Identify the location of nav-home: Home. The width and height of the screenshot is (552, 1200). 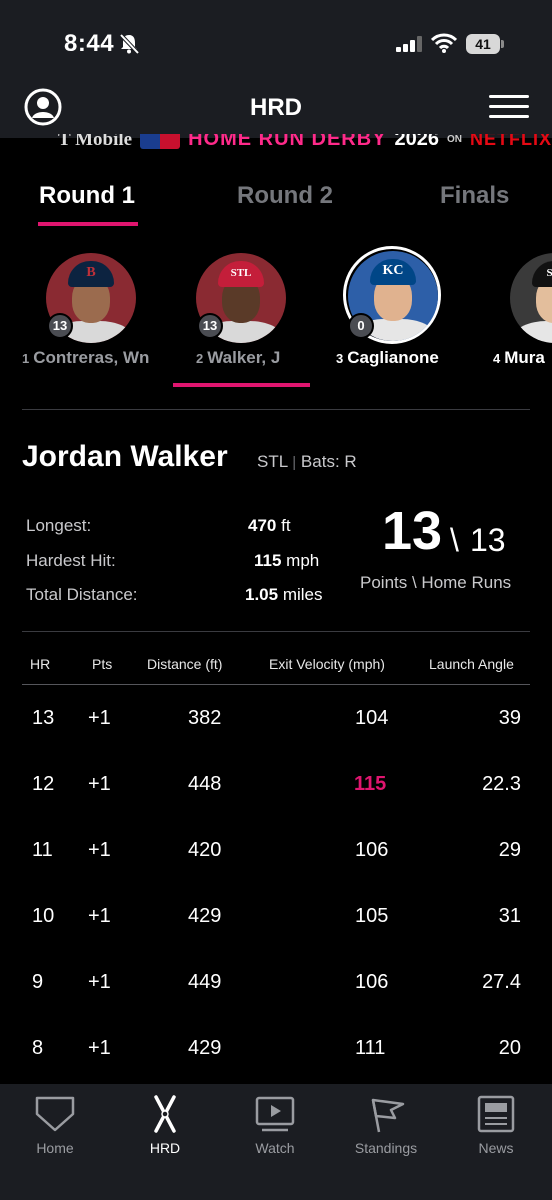
(55, 1125).